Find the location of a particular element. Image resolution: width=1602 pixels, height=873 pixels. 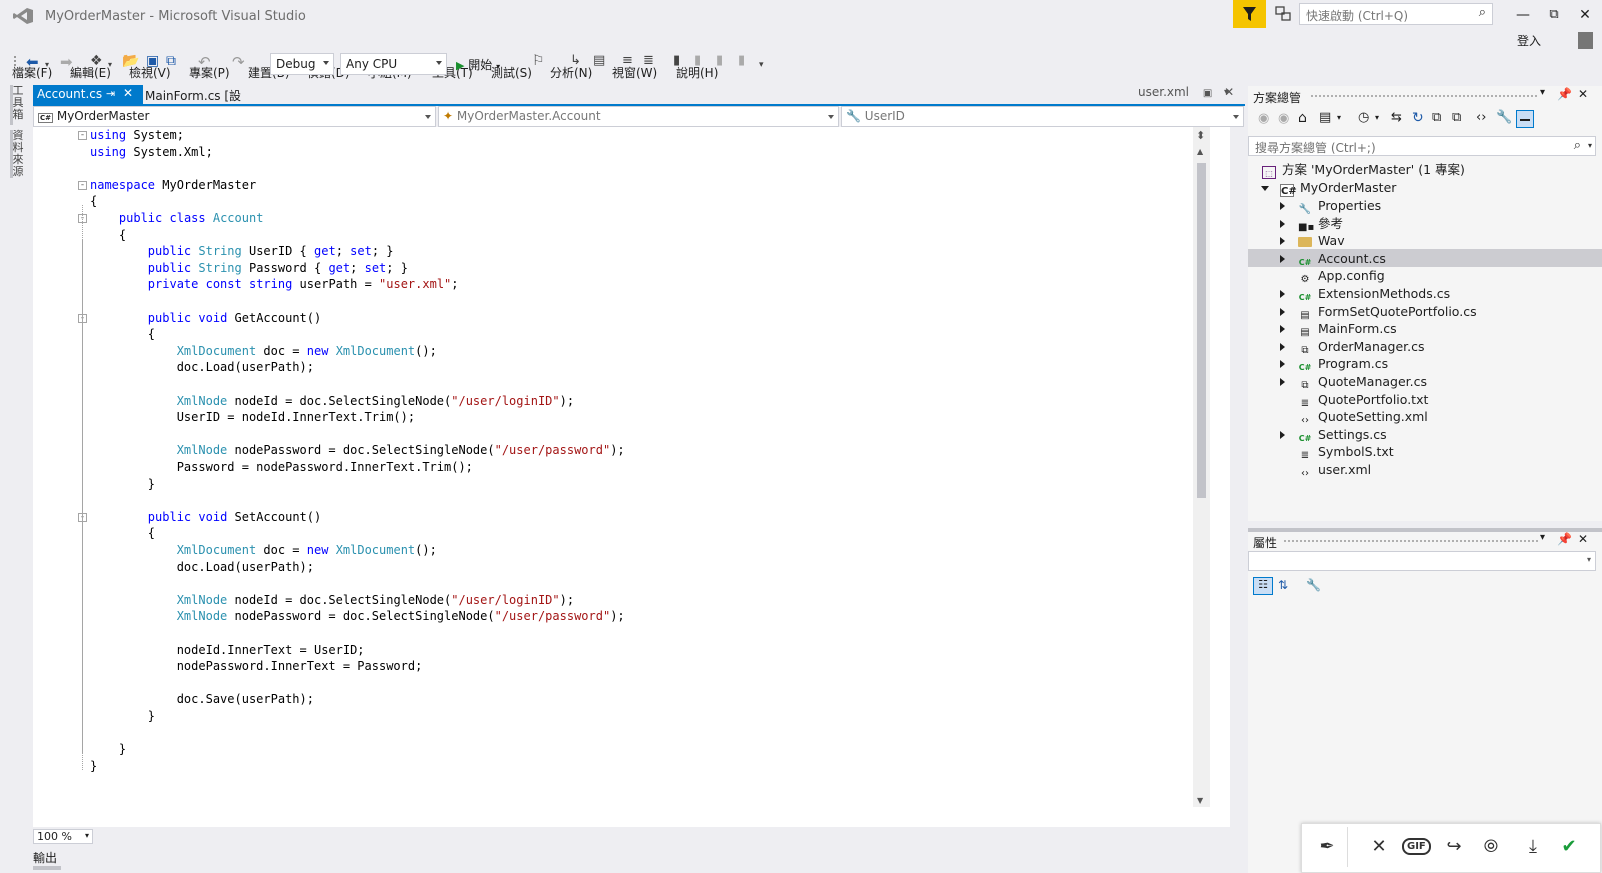

property-pages-icon: 🔧 is located at coordinates (1313, 585).